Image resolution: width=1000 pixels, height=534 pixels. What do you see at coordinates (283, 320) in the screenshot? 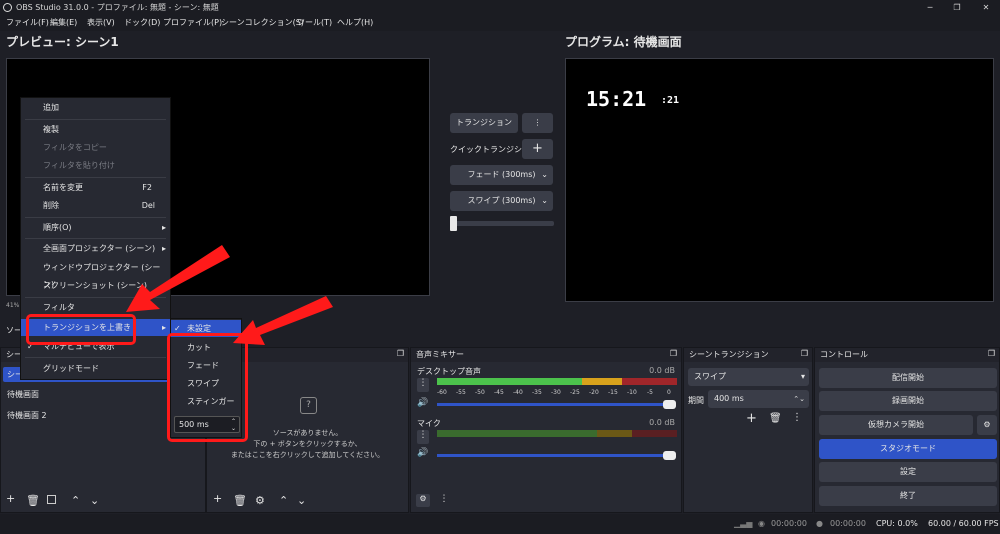
I see `annotation-arrow-right` at bounding box center [283, 320].